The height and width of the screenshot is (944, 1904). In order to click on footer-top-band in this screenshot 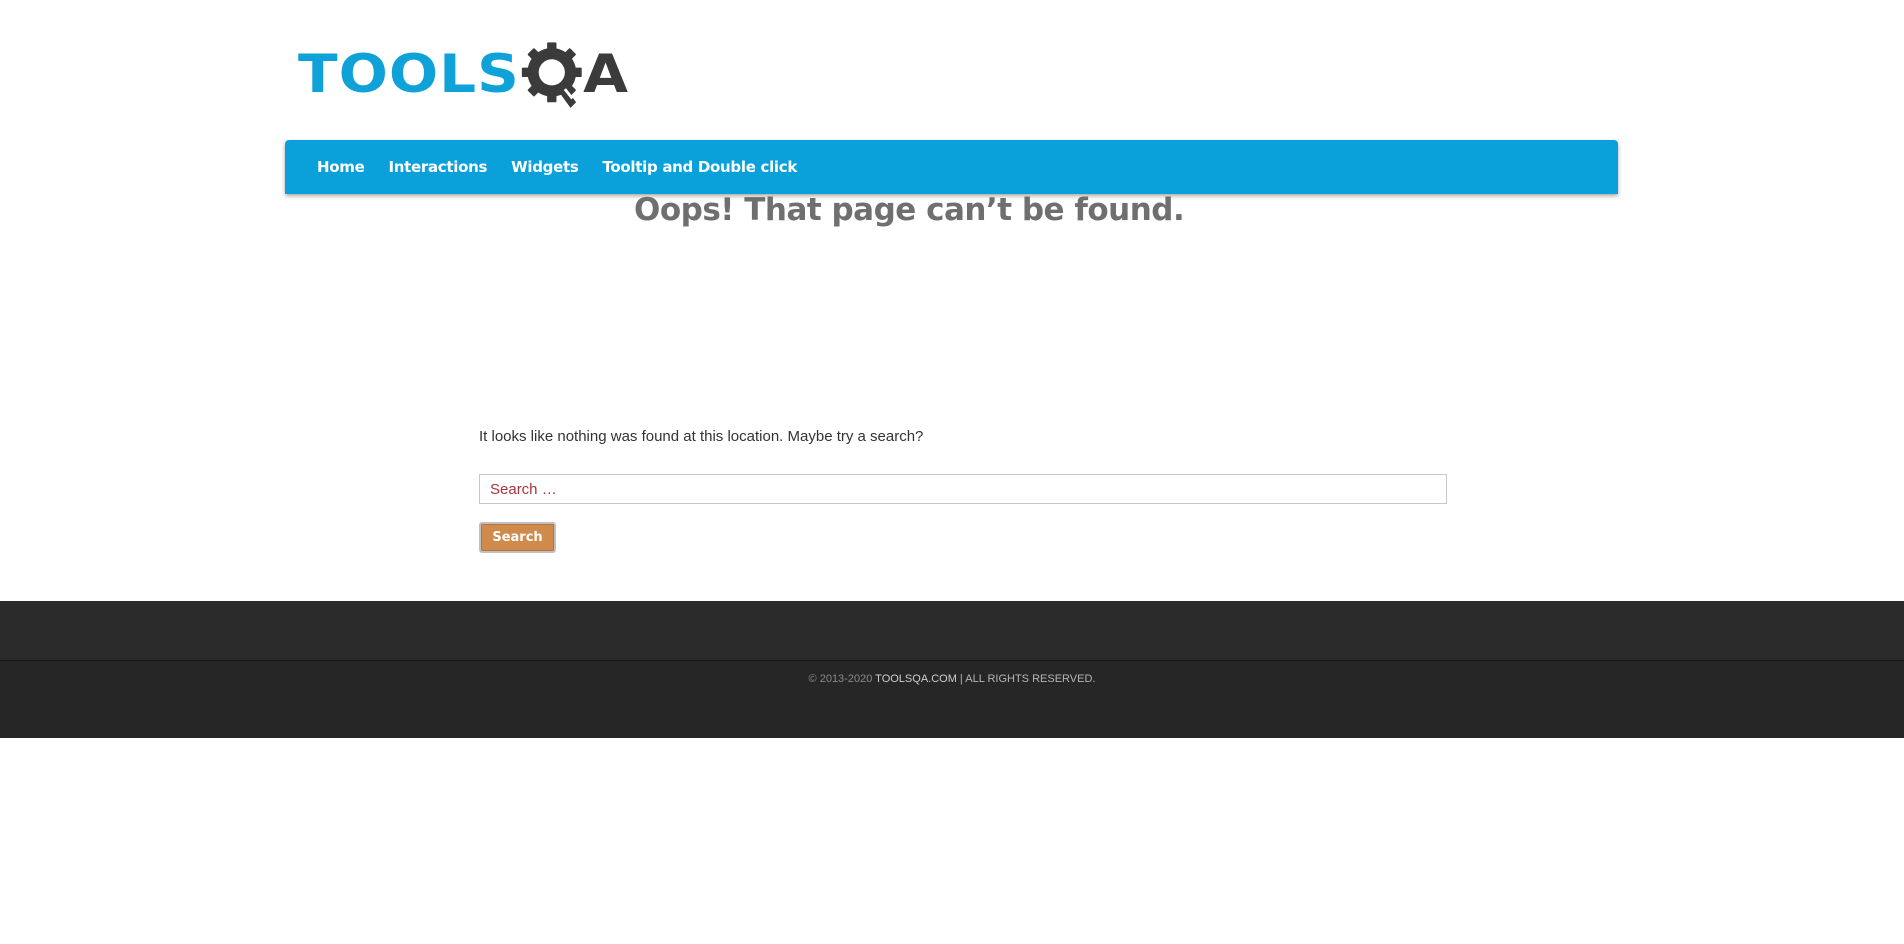, I will do `click(952, 631)`.